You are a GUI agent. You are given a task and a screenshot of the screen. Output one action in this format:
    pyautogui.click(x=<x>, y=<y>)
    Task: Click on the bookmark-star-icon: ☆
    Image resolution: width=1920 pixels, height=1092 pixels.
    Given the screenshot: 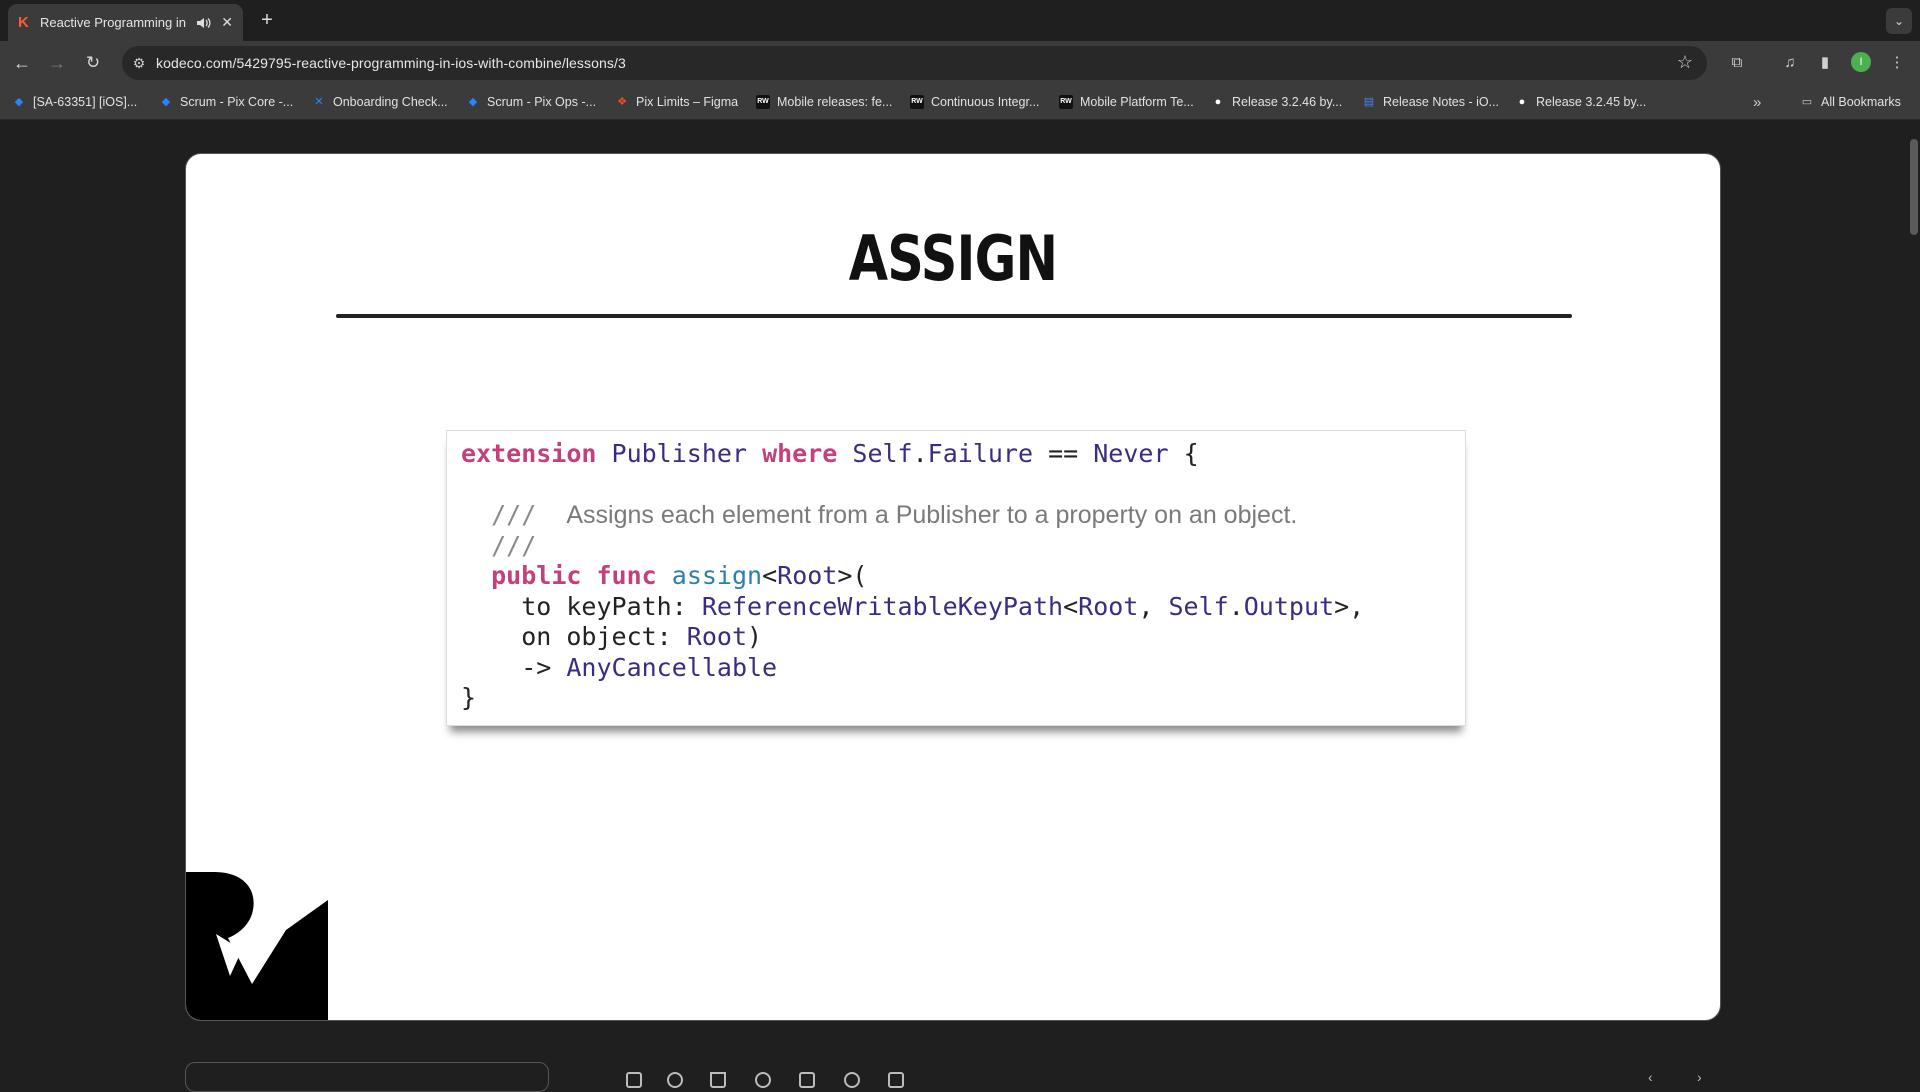 What is the action you would take?
    pyautogui.click(x=1685, y=62)
    